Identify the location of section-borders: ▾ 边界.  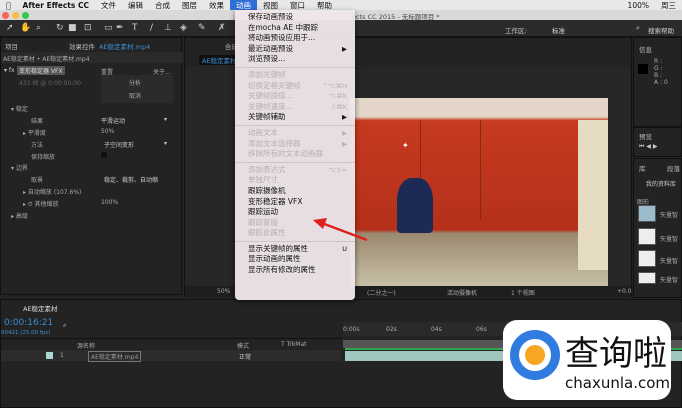
(19, 167).